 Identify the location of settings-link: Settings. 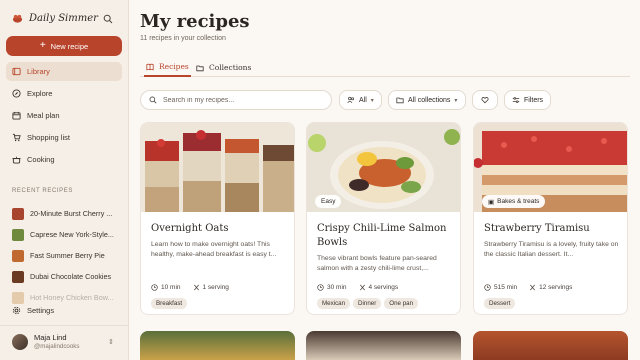
(33, 310).